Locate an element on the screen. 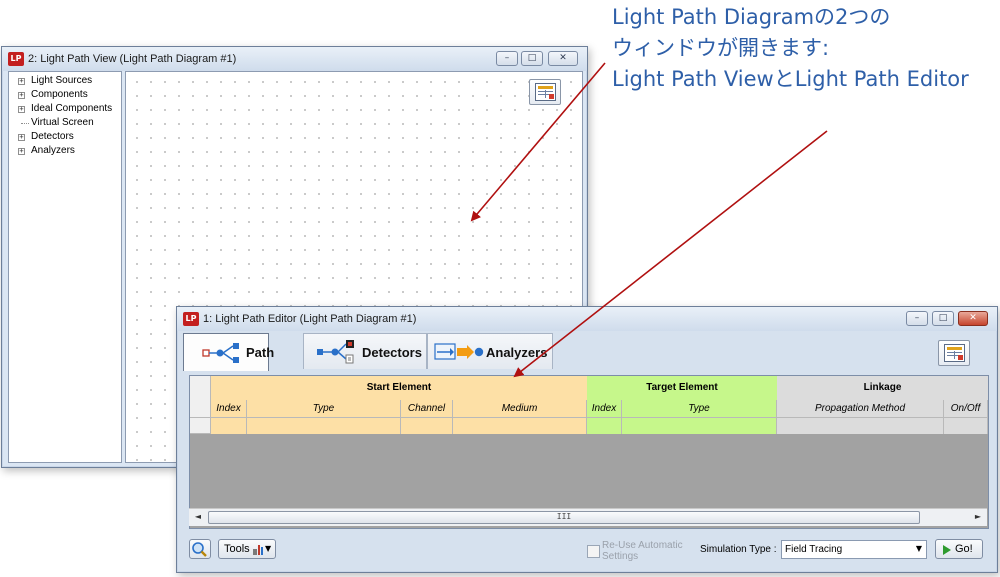  tab-label: Detectors is located at coordinates (392, 352).